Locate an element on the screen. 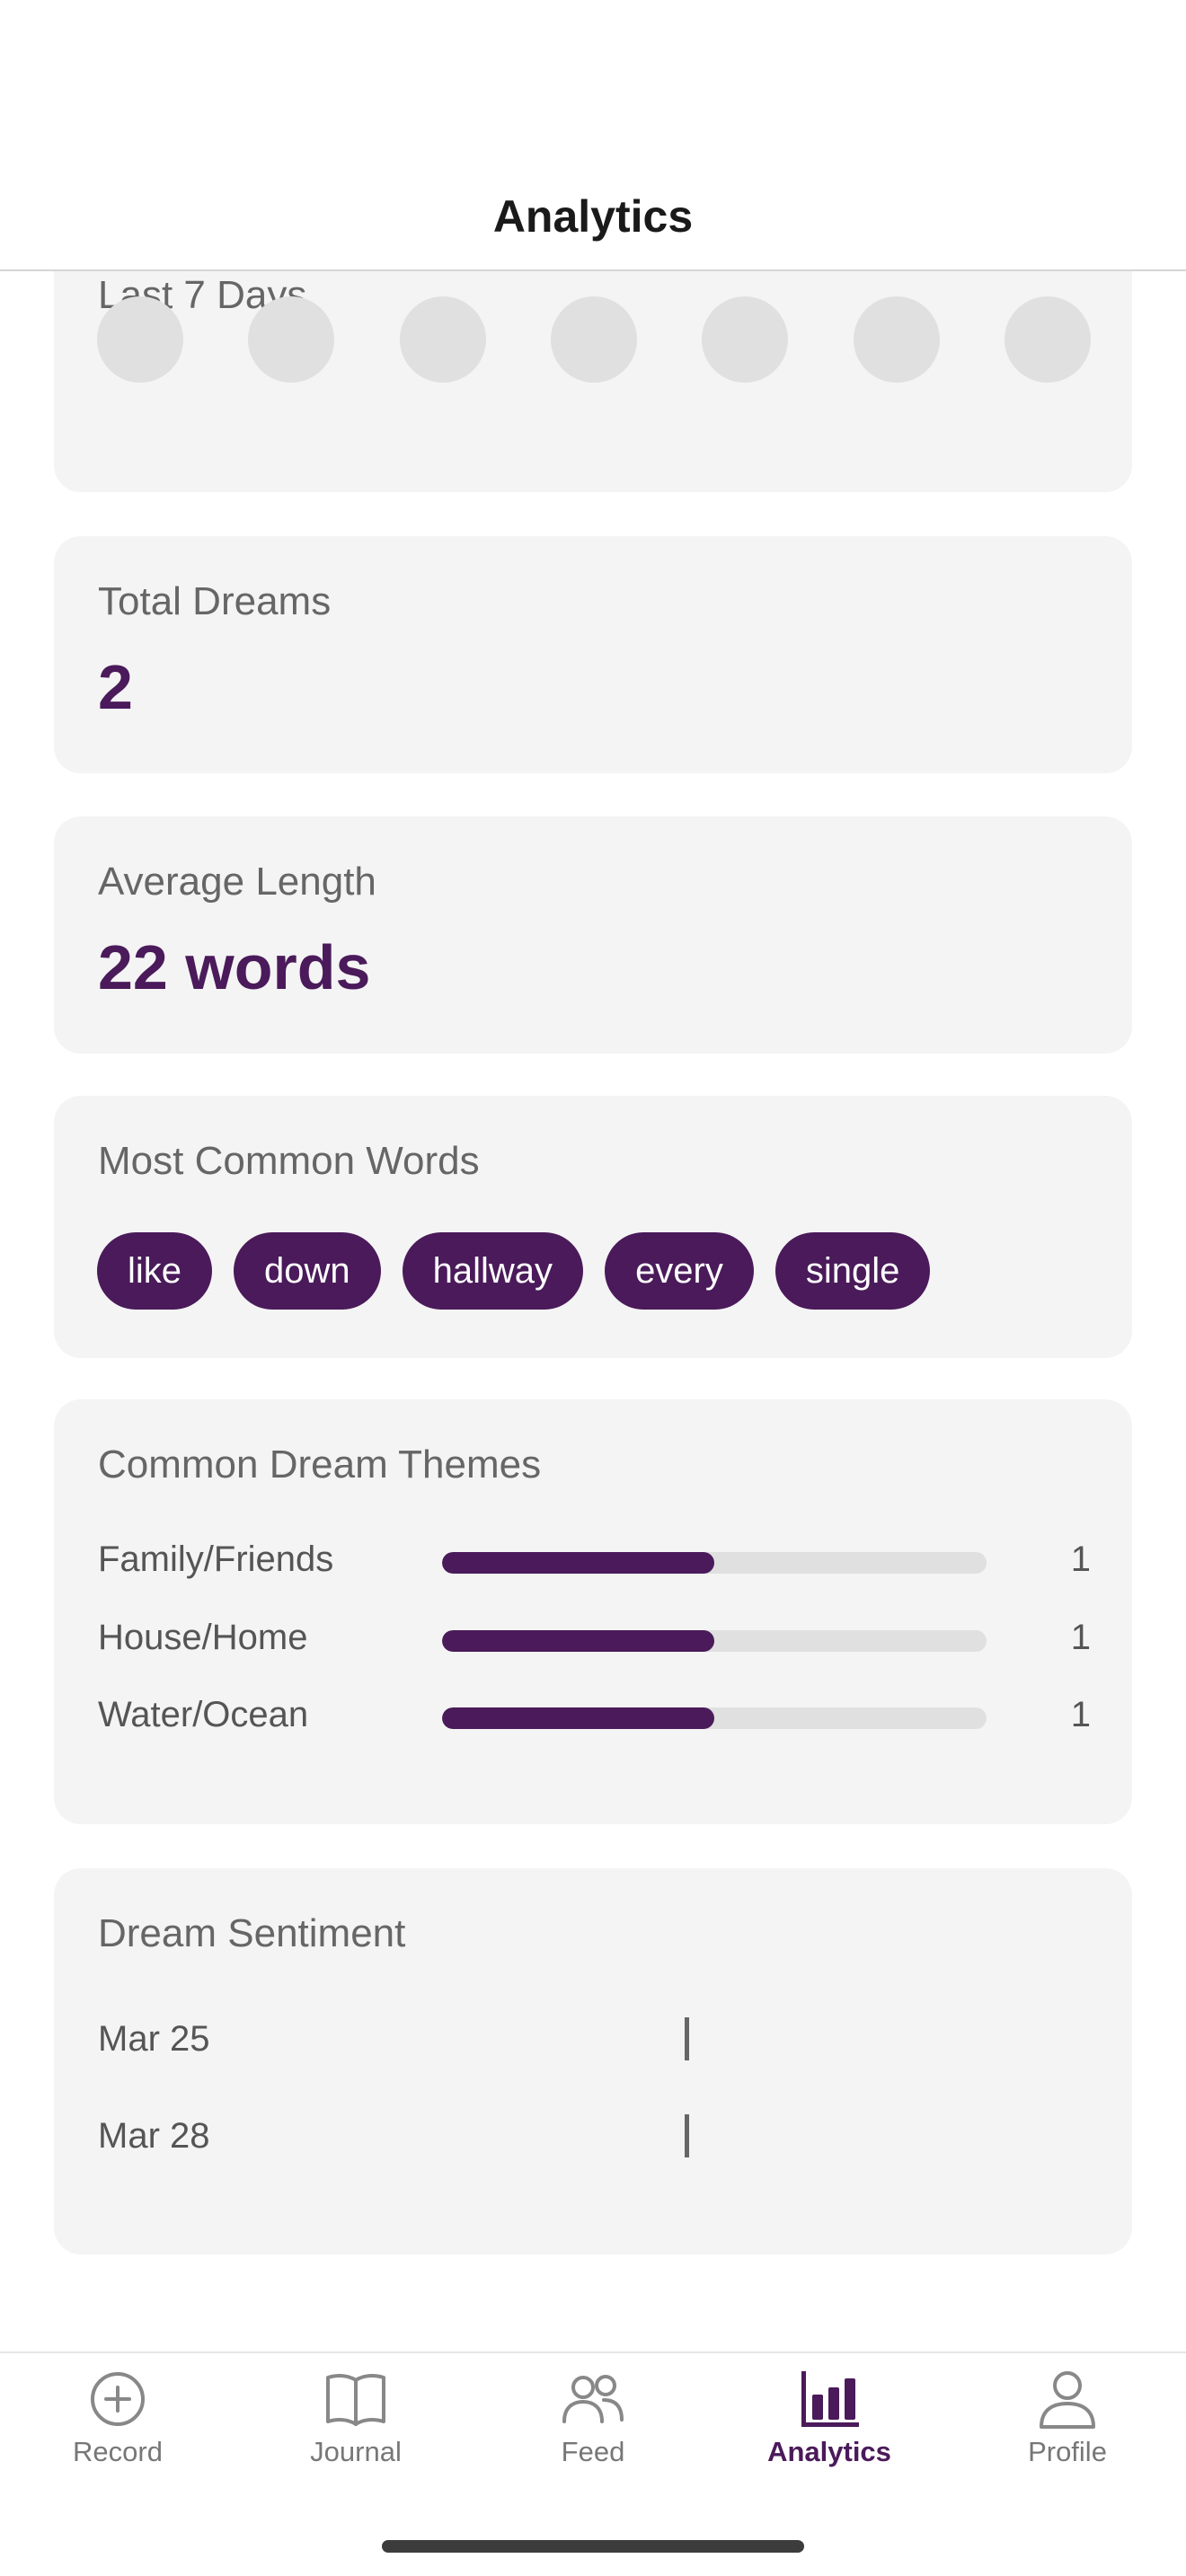 This screenshot has width=1186, height=2576. tab-analytics: Analytics is located at coordinates (829, 2430).